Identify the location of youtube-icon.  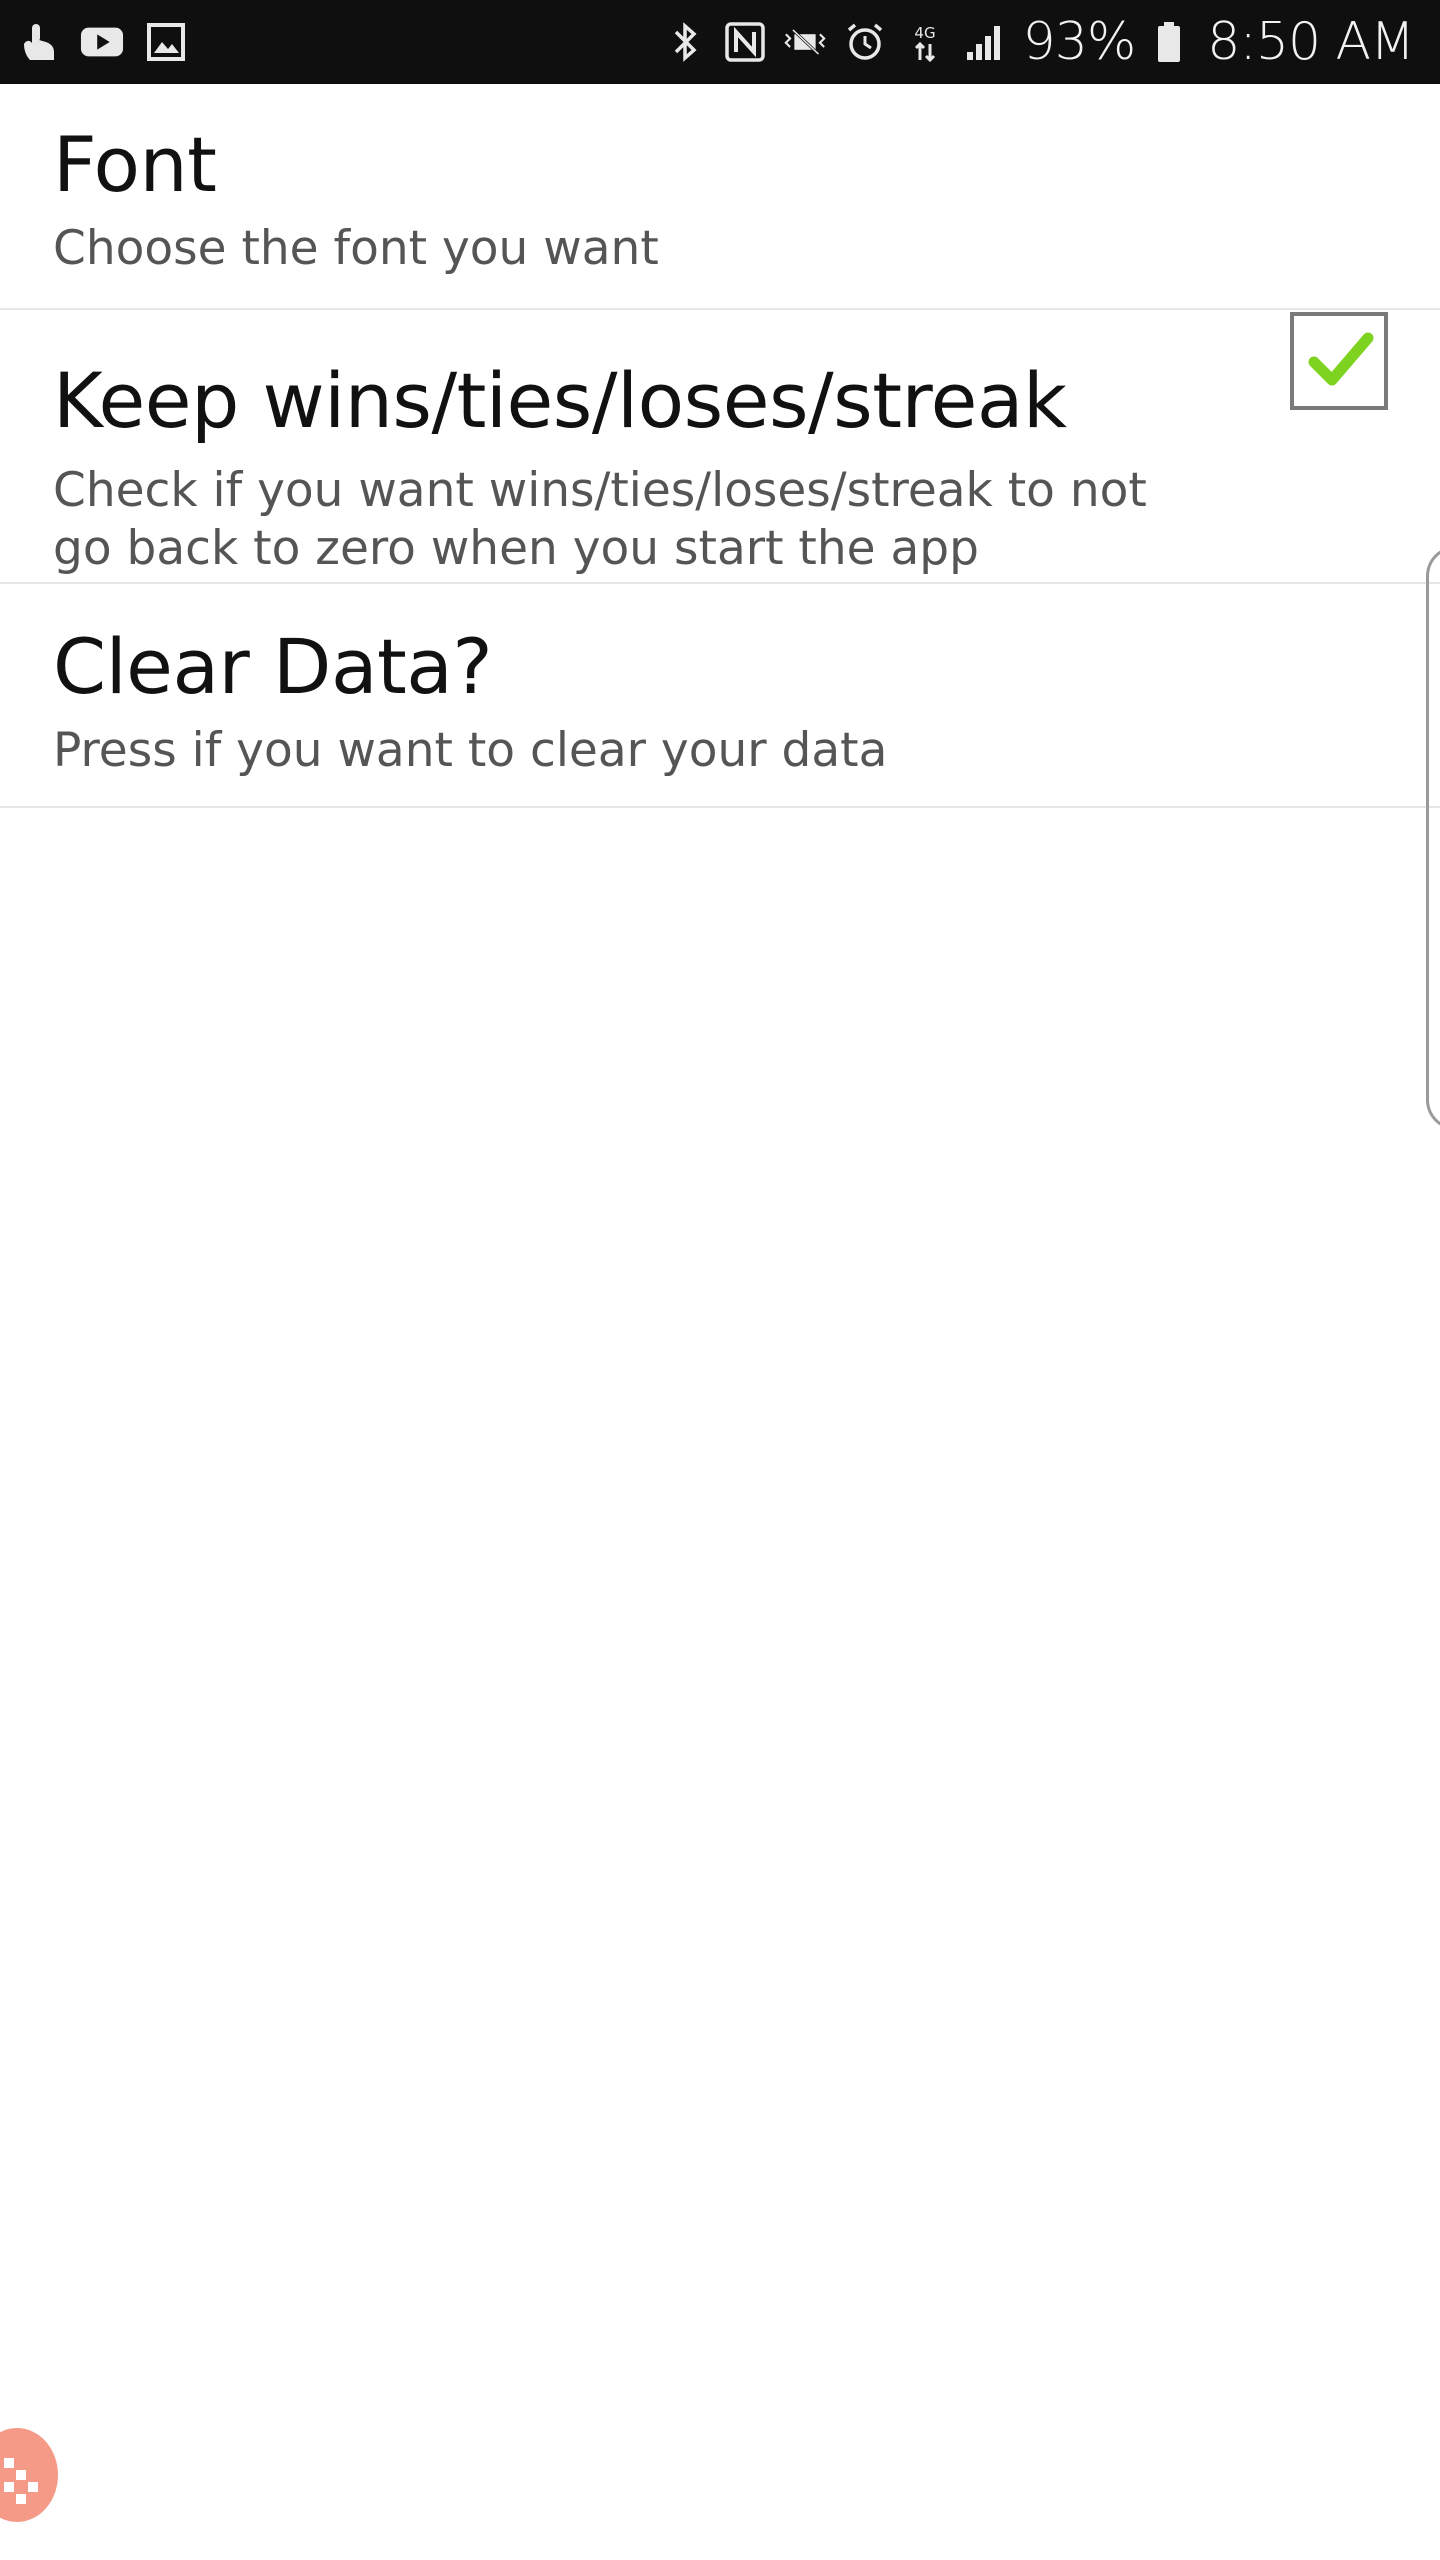
(102, 42).